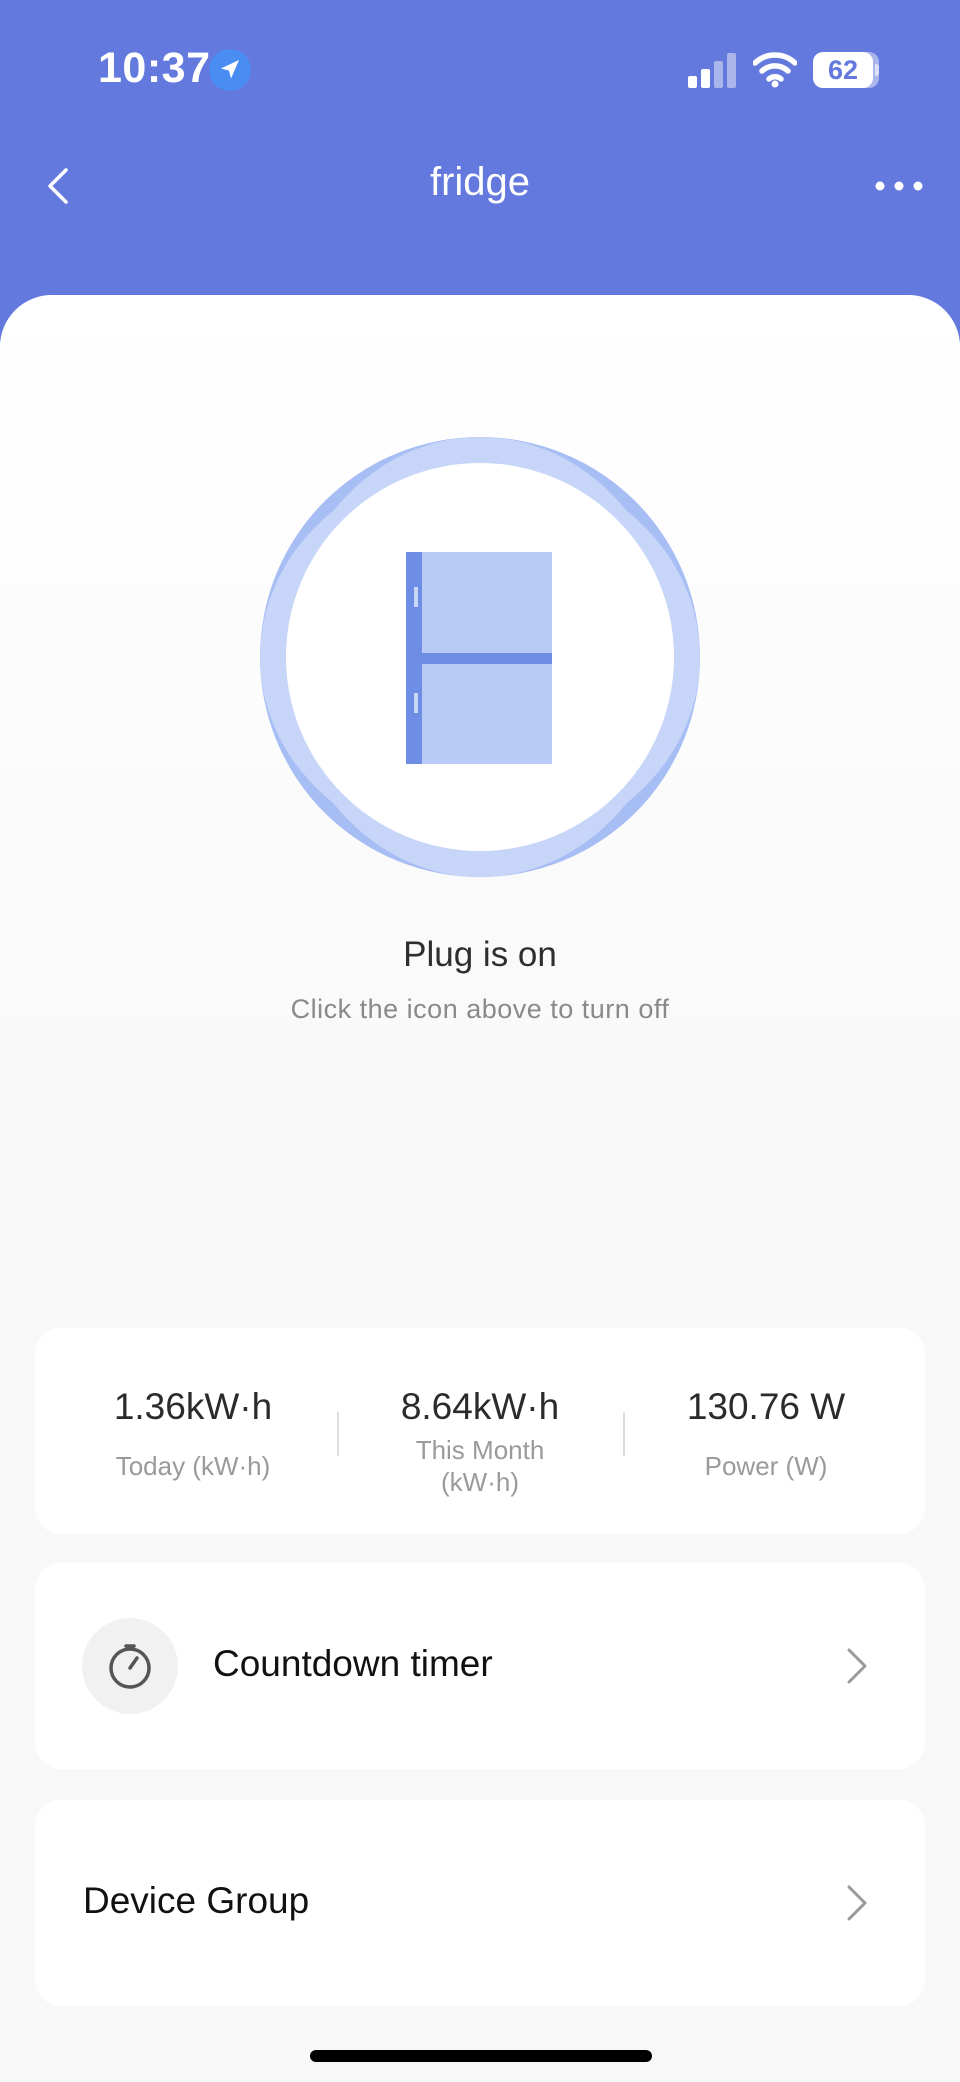 Image resolution: width=960 pixels, height=2082 pixels. I want to click on wifi-icon, so click(775, 69).